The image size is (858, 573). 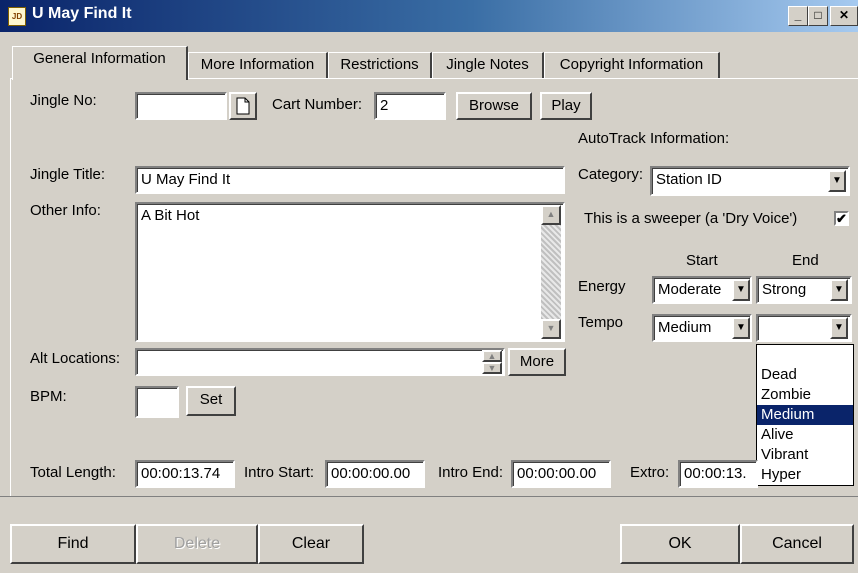 What do you see at coordinates (350, 272) in the screenshot?
I see `other-info-textarea: A Bit Hot` at bounding box center [350, 272].